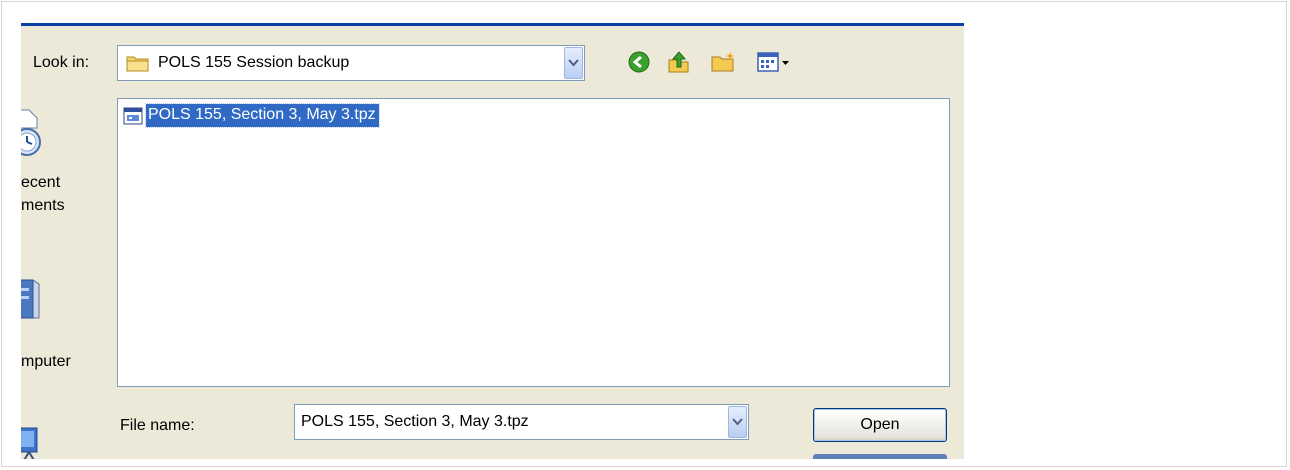  I want to click on list-item: POLS 155, Section 3, May 3.tpz, so click(251, 115).